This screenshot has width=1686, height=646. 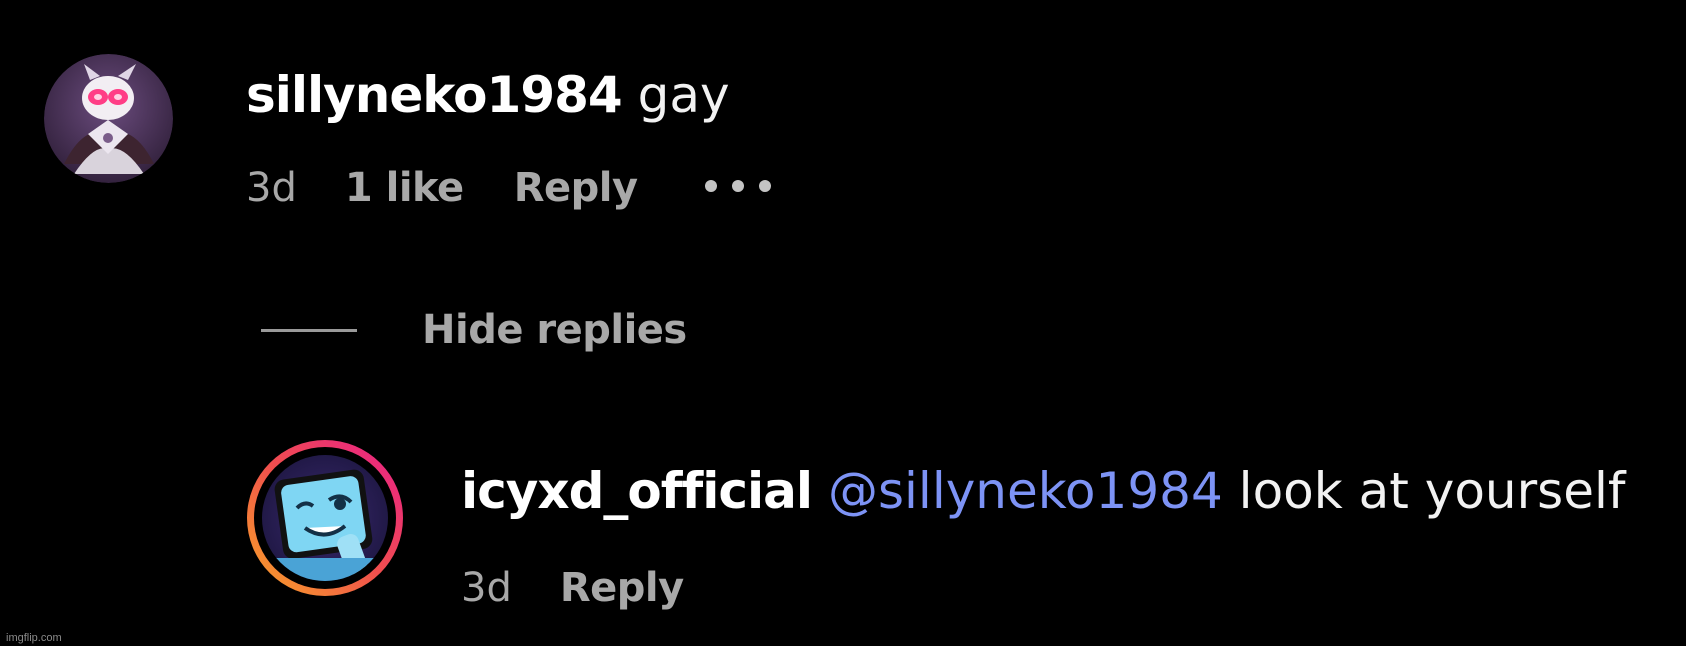 What do you see at coordinates (108, 118) in the screenshot?
I see `commenter-avatar` at bounding box center [108, 118].